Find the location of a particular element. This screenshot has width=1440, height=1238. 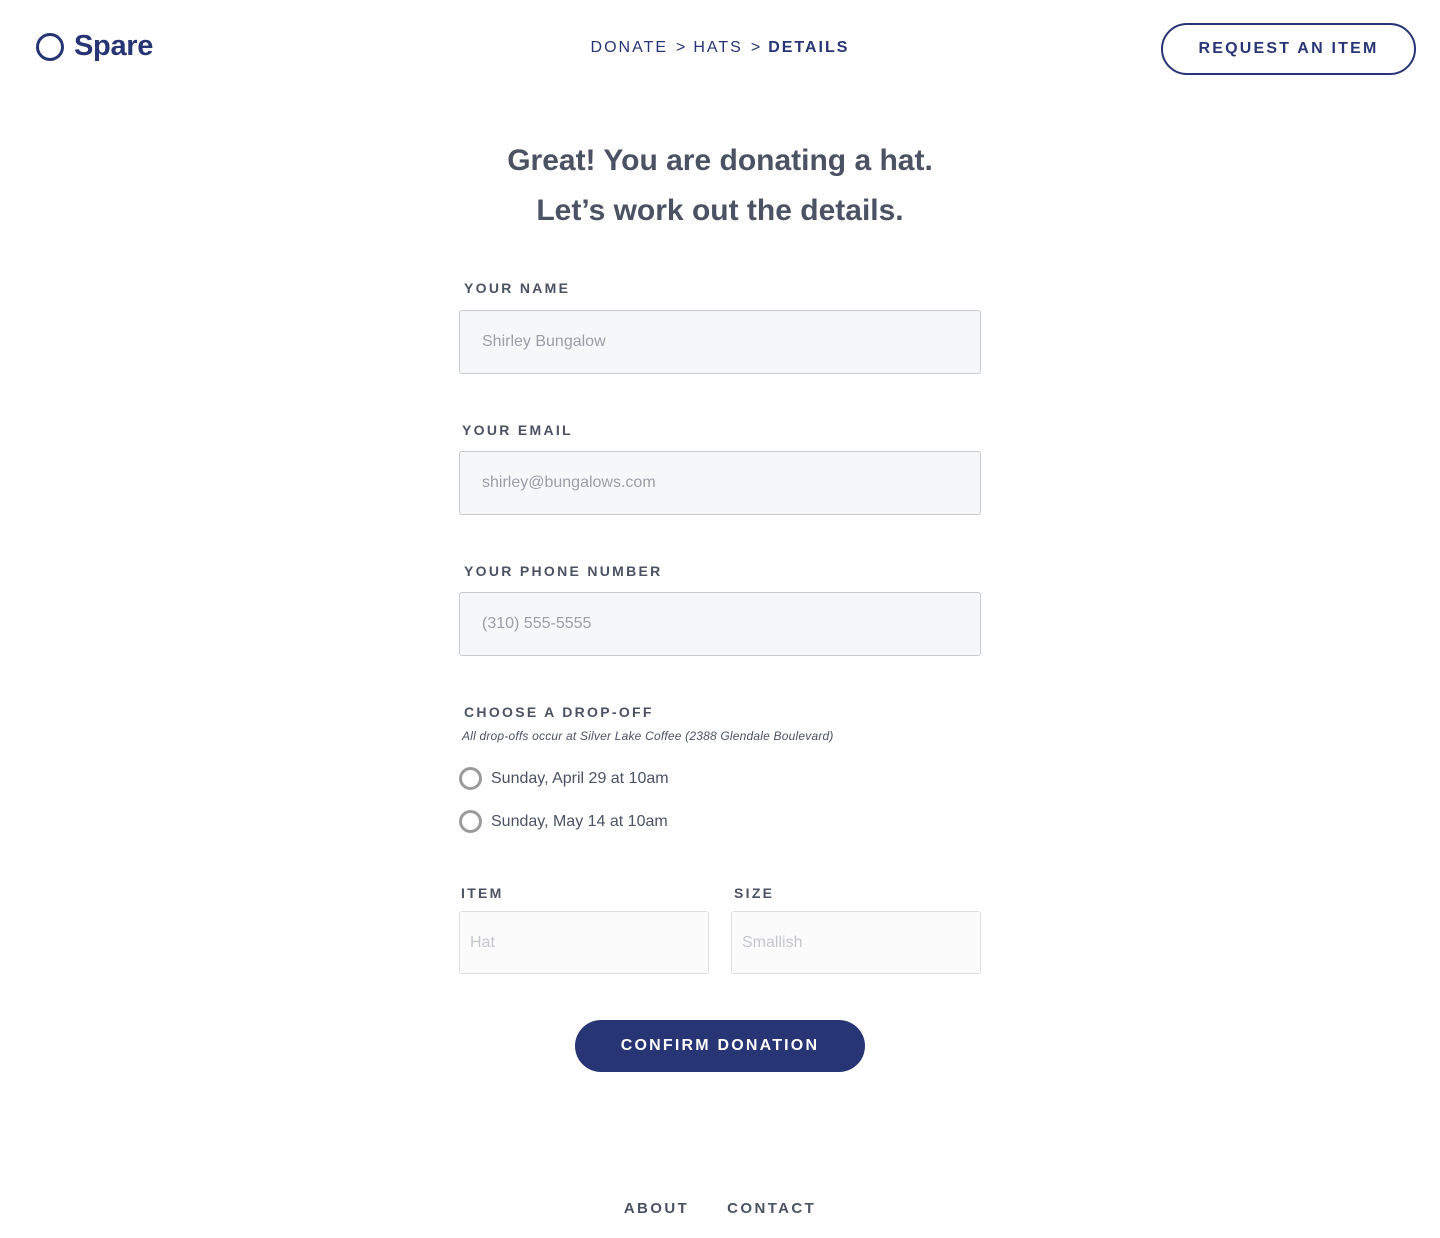

dropoff-option-april-29: Sunday, April 29 at 10am is located at coordinates (564, 778).